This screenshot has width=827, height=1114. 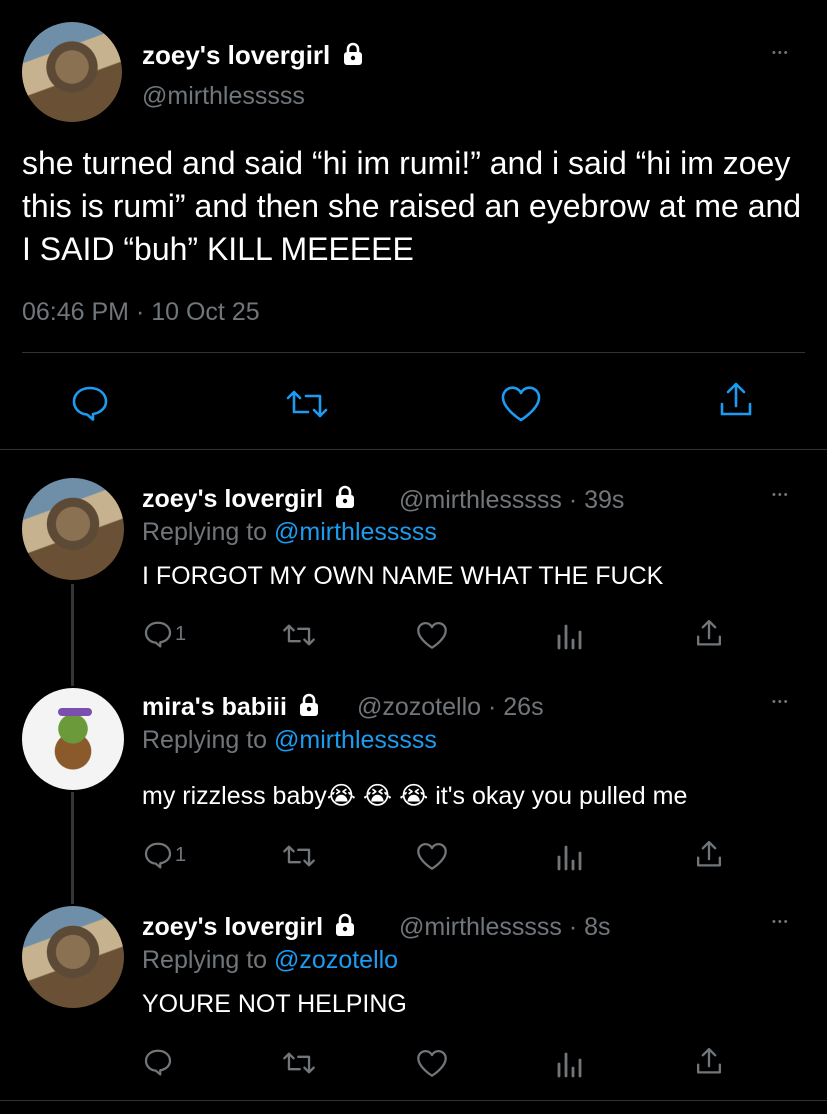 What do you see at coordinates (270, 960) in the screenshot?
I see `replying-to: Replying to @zozotello` at bounding box center [270, 960].